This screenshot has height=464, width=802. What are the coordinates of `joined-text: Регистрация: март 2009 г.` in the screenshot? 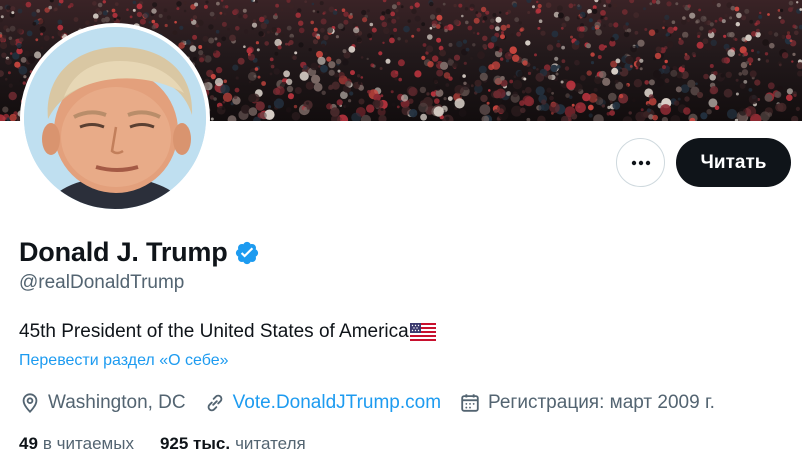 It's located at (601, 402).